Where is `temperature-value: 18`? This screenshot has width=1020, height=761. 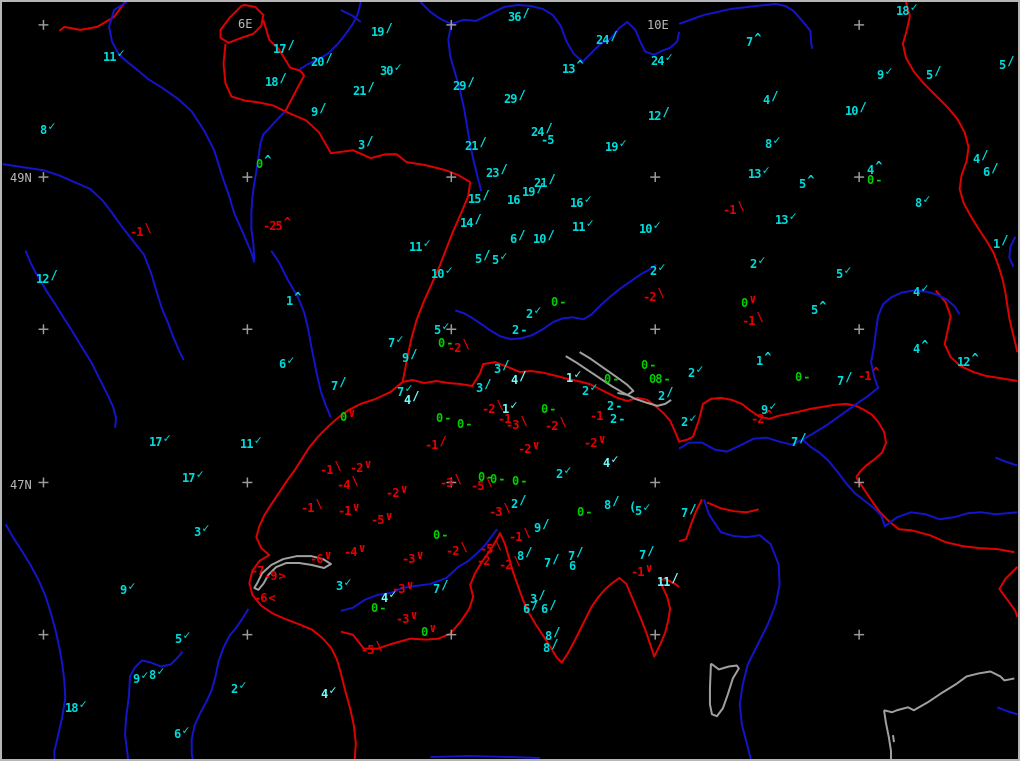 temperature-value: 18 is located at coordinates (71, 708).